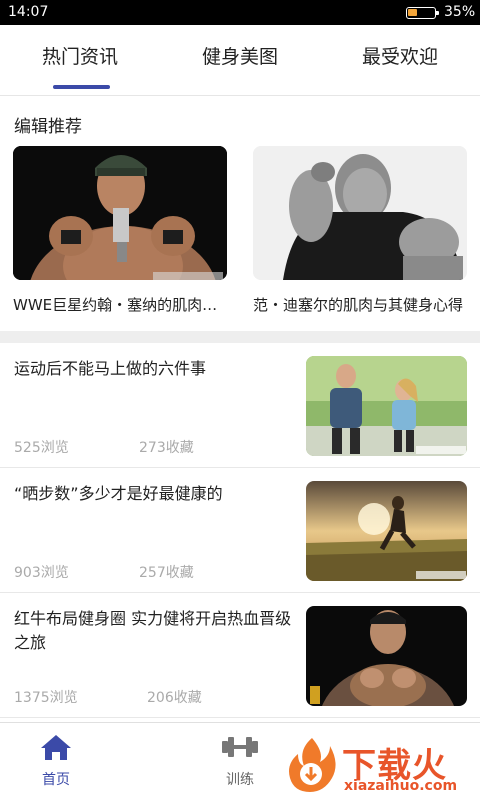 The width and height of the screenshot is (480, 800). I want to click on nav-item-training: 训练, so click(240, 761).